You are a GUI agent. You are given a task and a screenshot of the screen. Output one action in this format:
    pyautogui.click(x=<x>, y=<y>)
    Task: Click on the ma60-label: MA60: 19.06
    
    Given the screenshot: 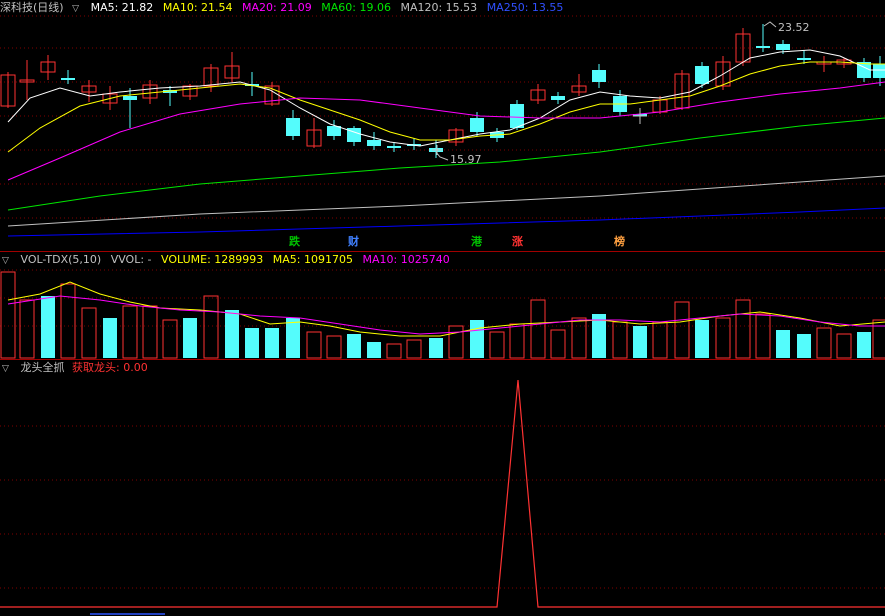 What is the action you would take?
    pyautogui.click(x=356, y=7)
    